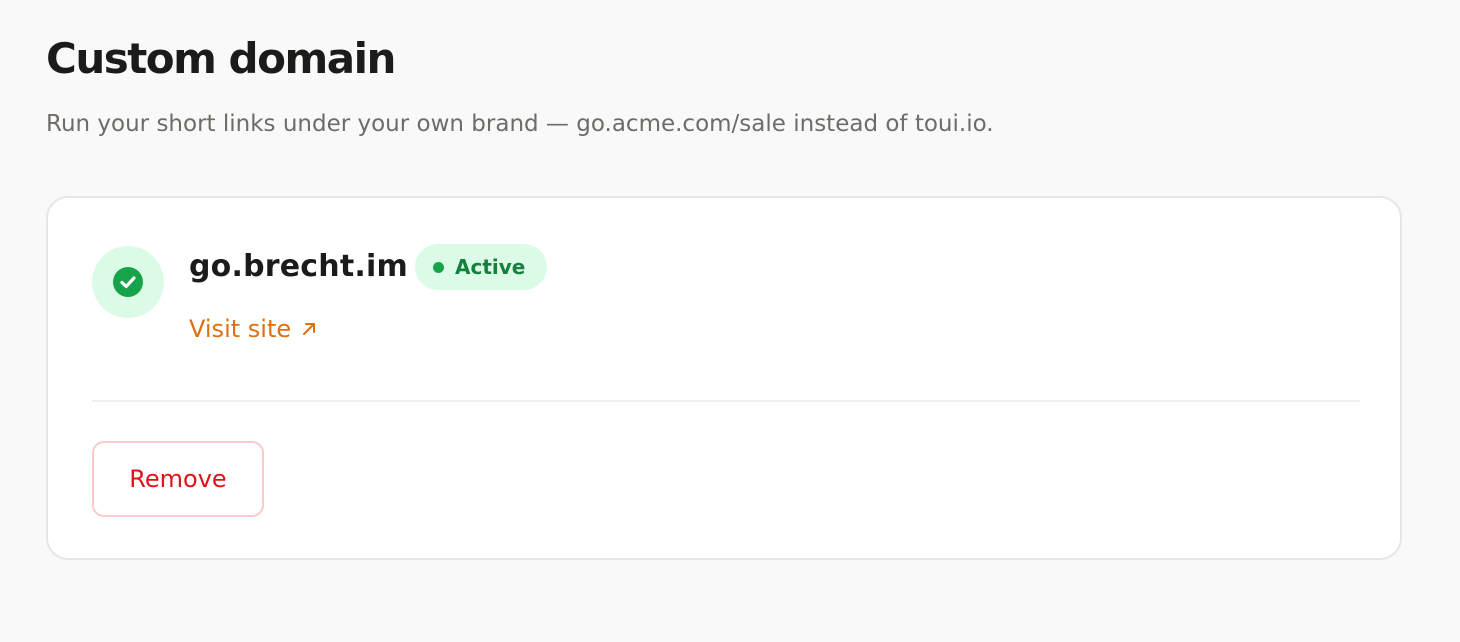 Image resolution: width=1460 pixels, height=642 pixels. Describe the element at coordinates (240, 329) in the screenshot. I see `visit-site-label: Visit site` at that location.